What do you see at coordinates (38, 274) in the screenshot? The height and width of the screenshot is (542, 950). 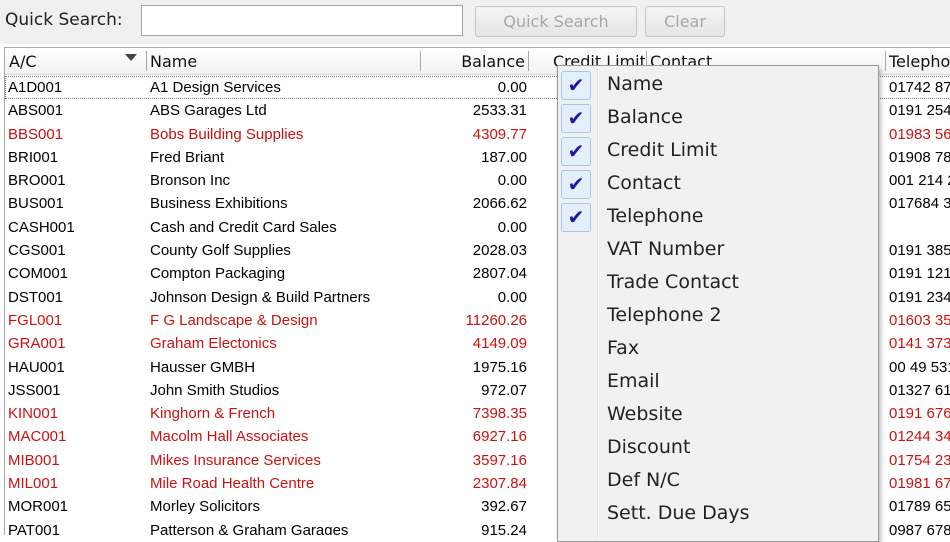 I see `cell-ac: COM001` at bounding box center [38, 274].